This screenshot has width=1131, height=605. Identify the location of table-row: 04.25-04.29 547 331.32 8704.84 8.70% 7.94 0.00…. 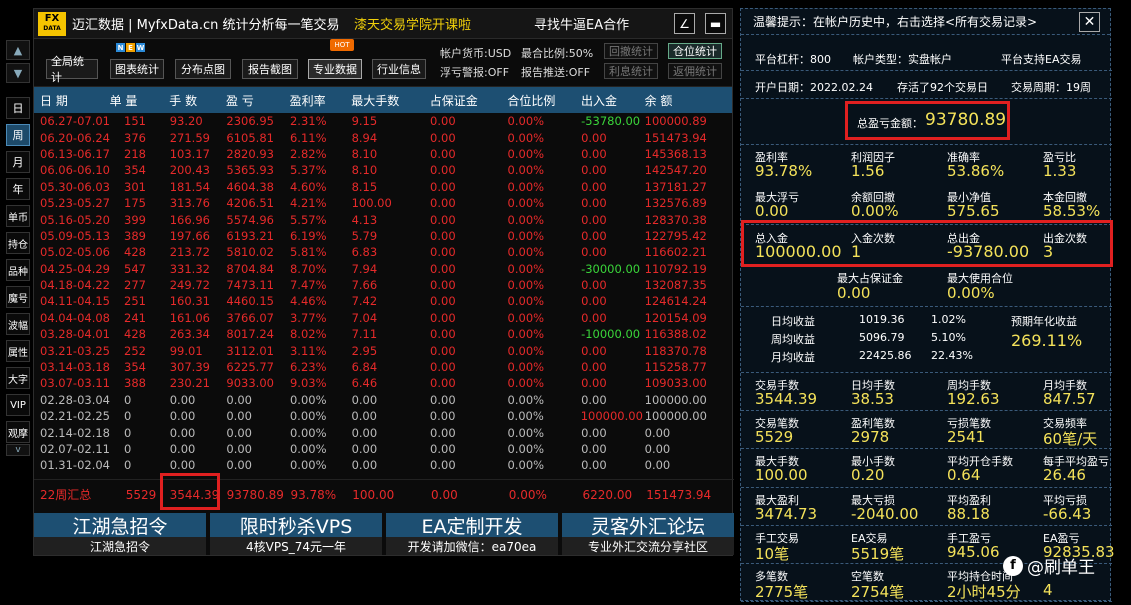
(383, 269).